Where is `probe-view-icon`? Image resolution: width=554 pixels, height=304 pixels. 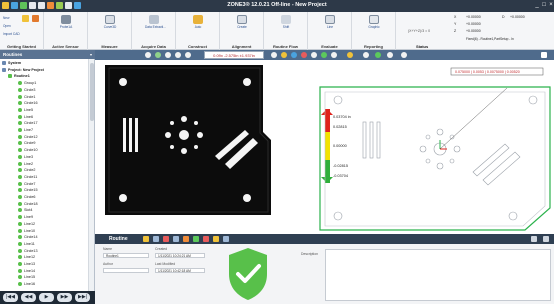
probe-view-icon is located at coordinates (294, 55).